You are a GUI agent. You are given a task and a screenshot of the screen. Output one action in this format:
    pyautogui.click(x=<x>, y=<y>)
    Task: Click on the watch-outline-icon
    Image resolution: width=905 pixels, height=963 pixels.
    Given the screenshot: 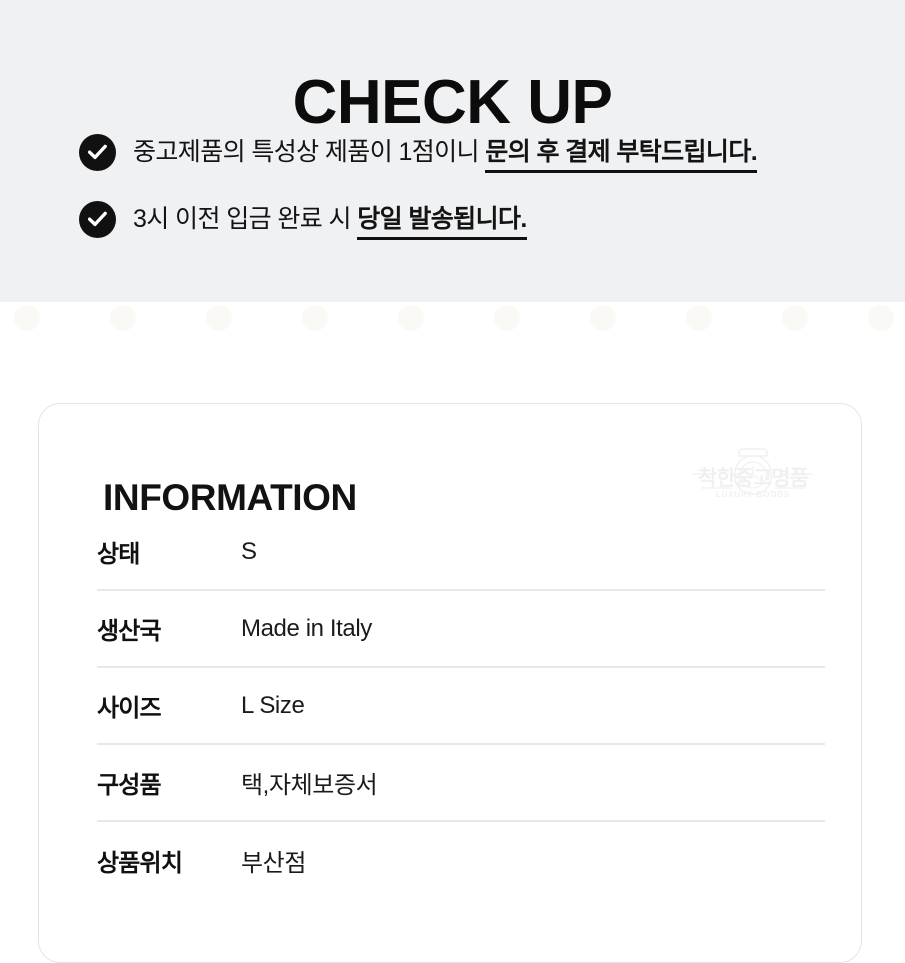 What is the action you would take?
    pyautogui.click(x=753, y=471)
    